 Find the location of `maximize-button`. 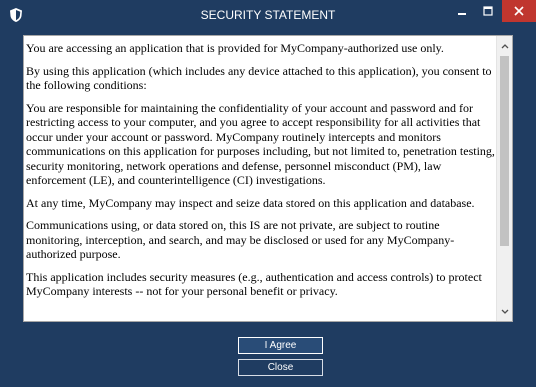

maximize-button is located at coordinates (488, 11).